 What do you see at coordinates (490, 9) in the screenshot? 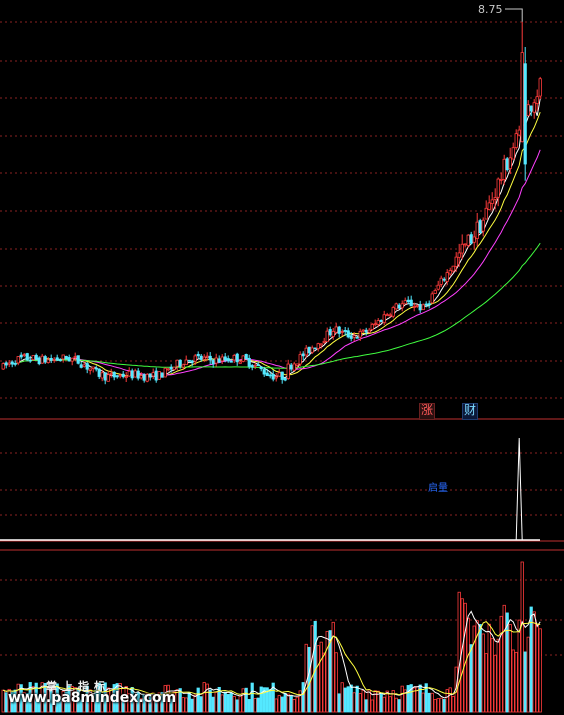
I see `max-price-label: 8.75` at bounding box center [490, 9].